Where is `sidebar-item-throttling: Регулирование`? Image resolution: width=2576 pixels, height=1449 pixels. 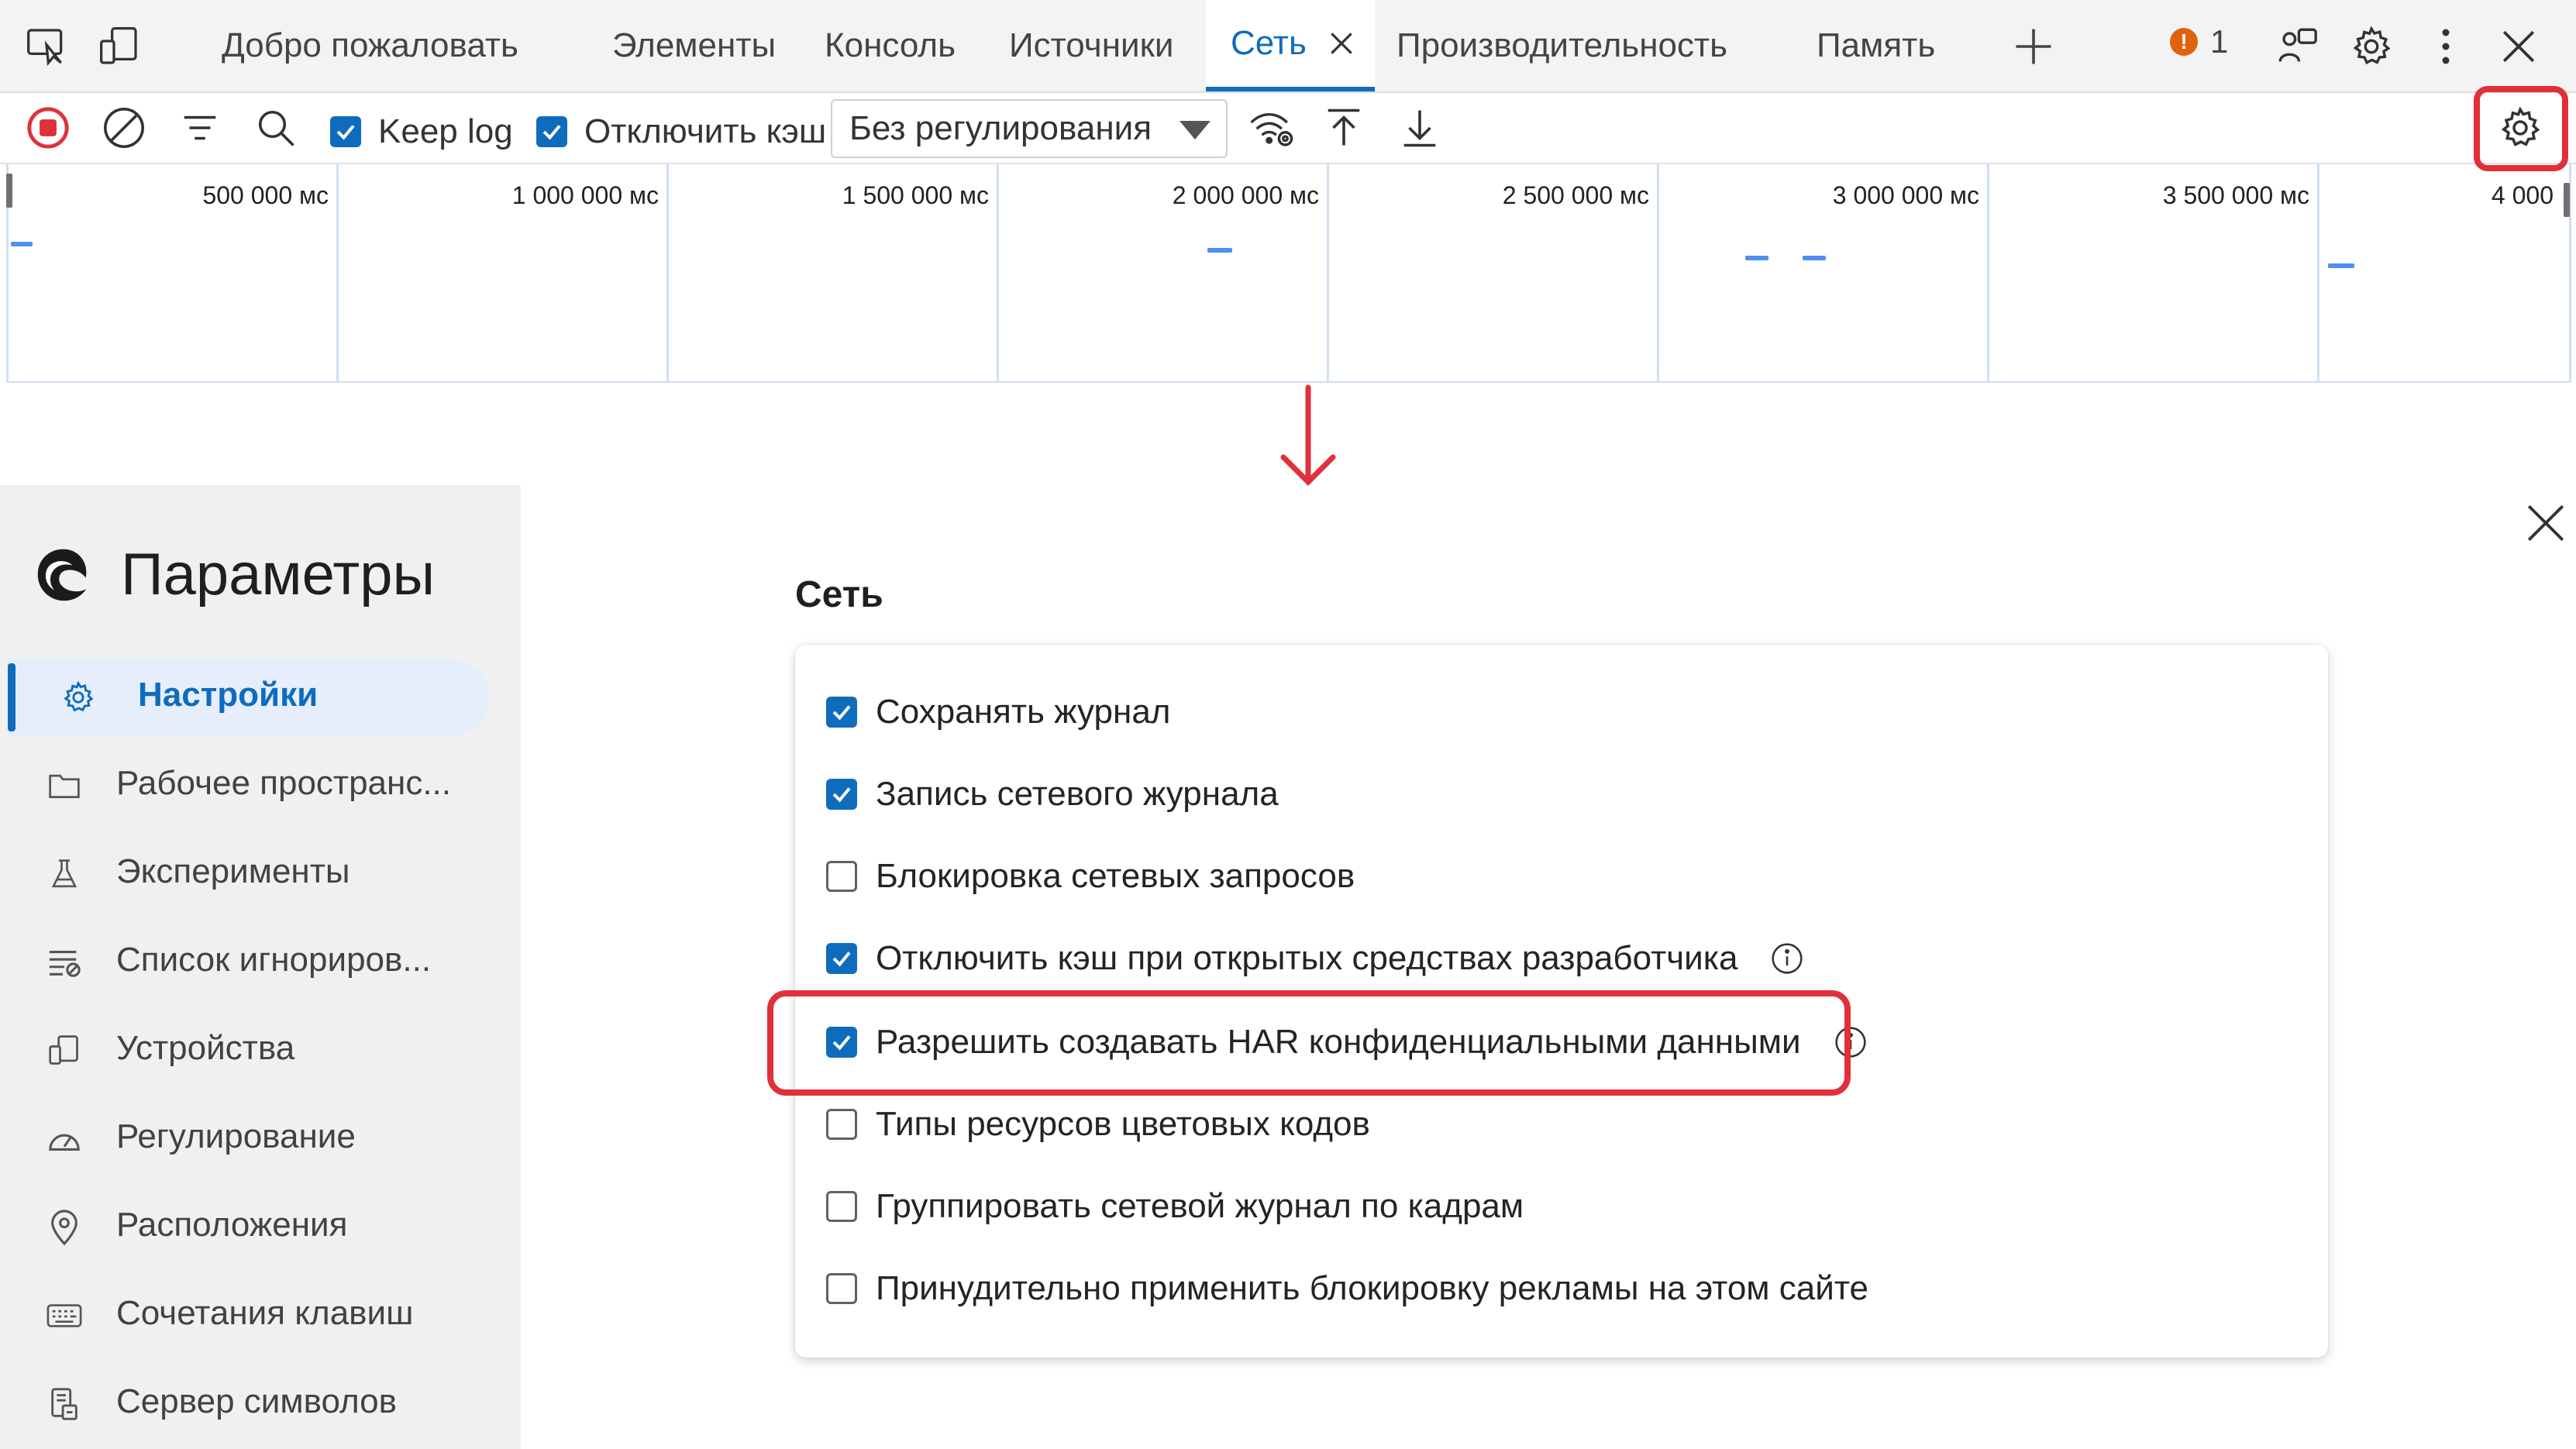
sidebar-item-throttling: Регулирование is located at coordinates (260, 1139).